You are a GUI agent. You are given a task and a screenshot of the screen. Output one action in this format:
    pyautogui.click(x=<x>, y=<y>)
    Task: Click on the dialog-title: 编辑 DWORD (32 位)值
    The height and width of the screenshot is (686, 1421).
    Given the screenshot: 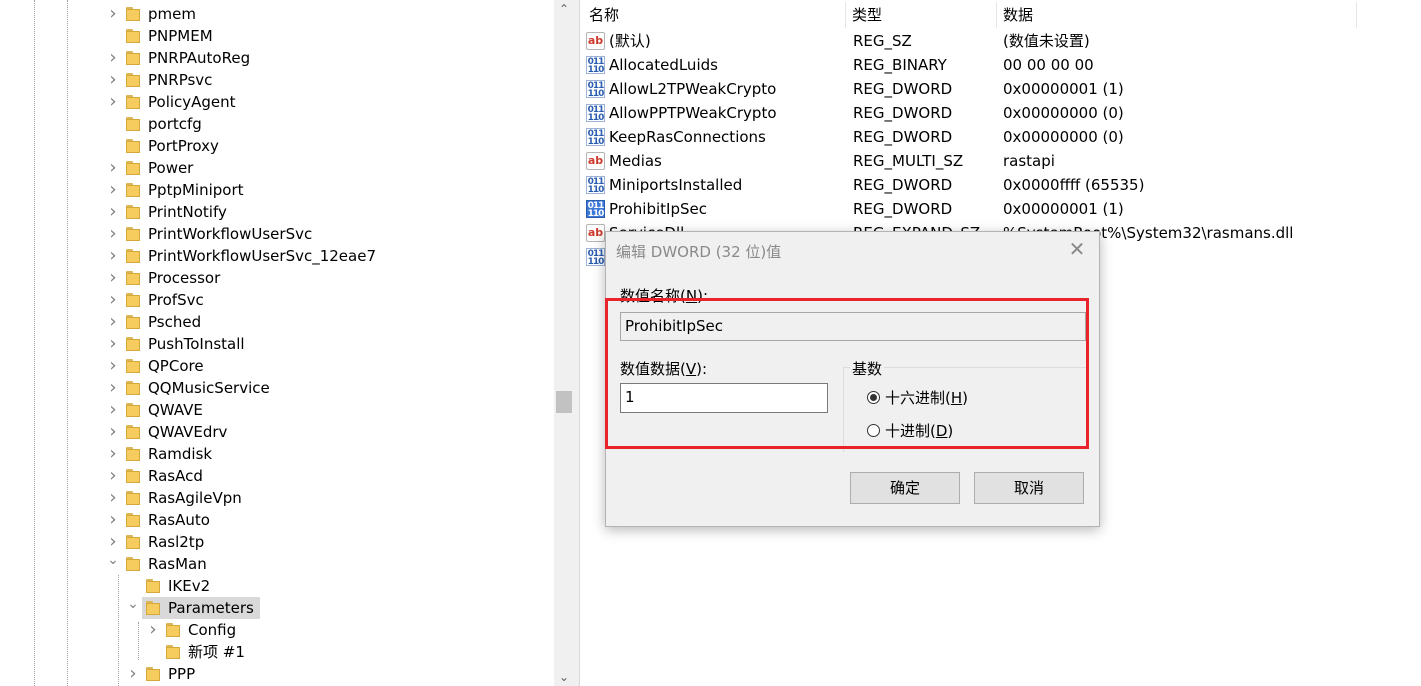 What is the action you would take?
    pyautogui.click(x=699, y=252)
    